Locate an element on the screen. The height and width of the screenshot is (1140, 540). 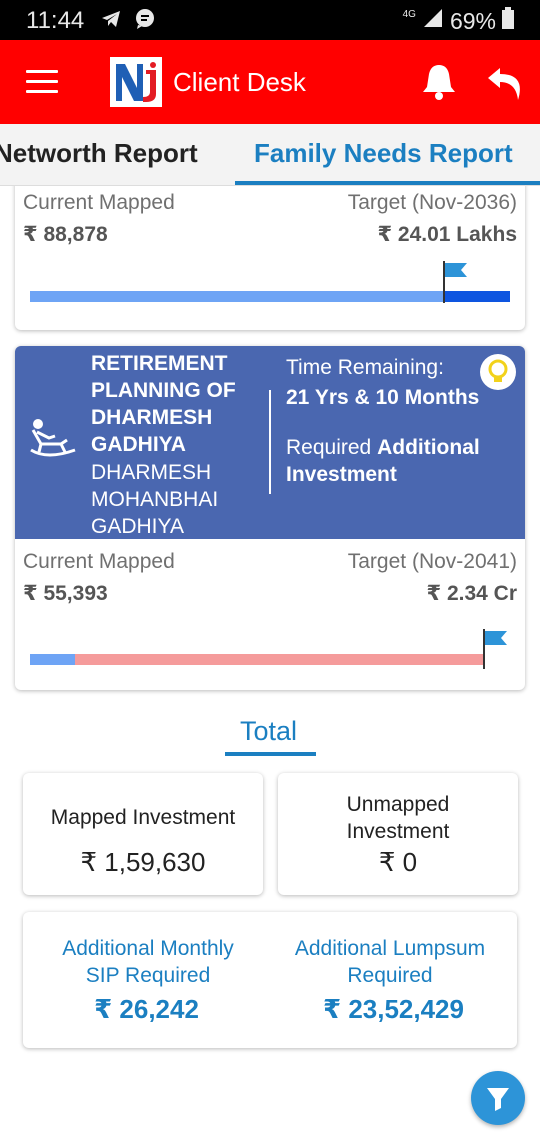
current-mapped-value: ₹ 88,878 is located at coordinates (65, 234).